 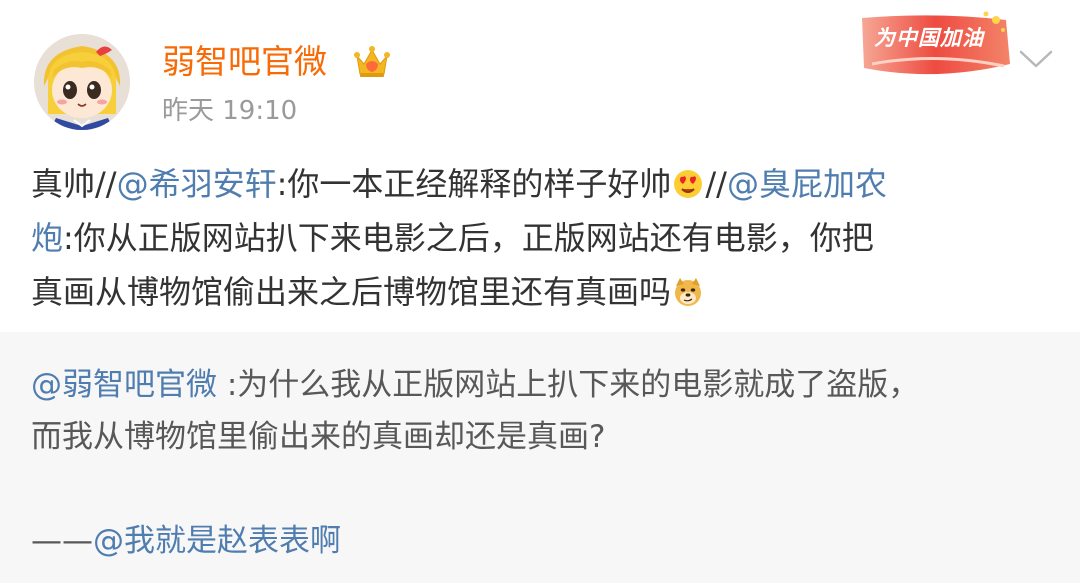 What do you see at coordinates (124, 385) in the screenshot?
I see `mention-link: @弱智吧官微` at bounding box center [124, 385].